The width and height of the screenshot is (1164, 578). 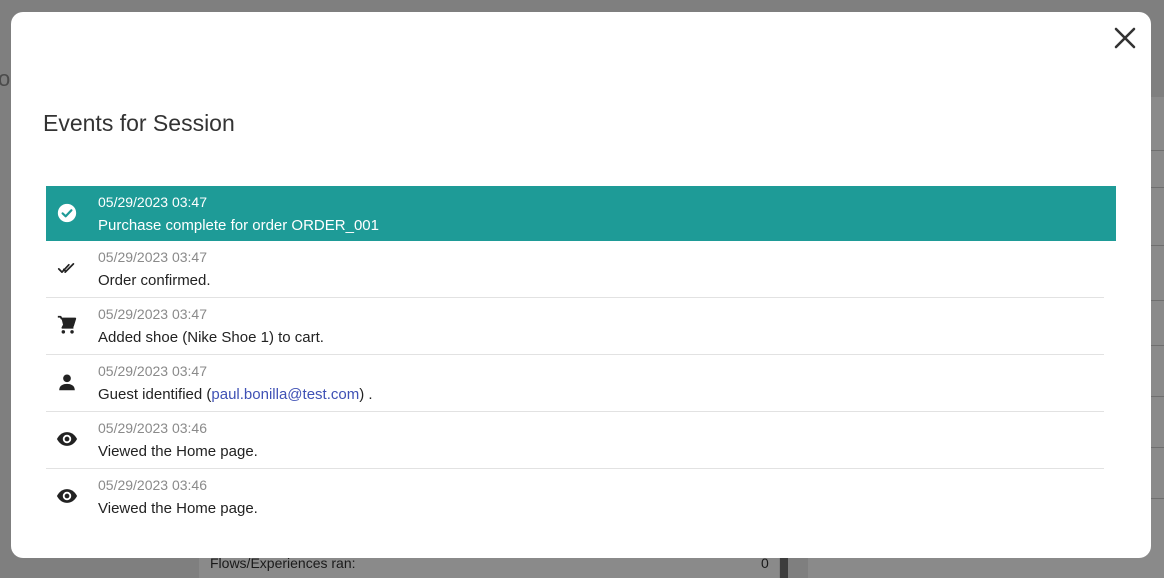 What do you see at coordinates (67, 213) in the screenshot?
I see `check-circle-icon` at bounding box center [67, 213].